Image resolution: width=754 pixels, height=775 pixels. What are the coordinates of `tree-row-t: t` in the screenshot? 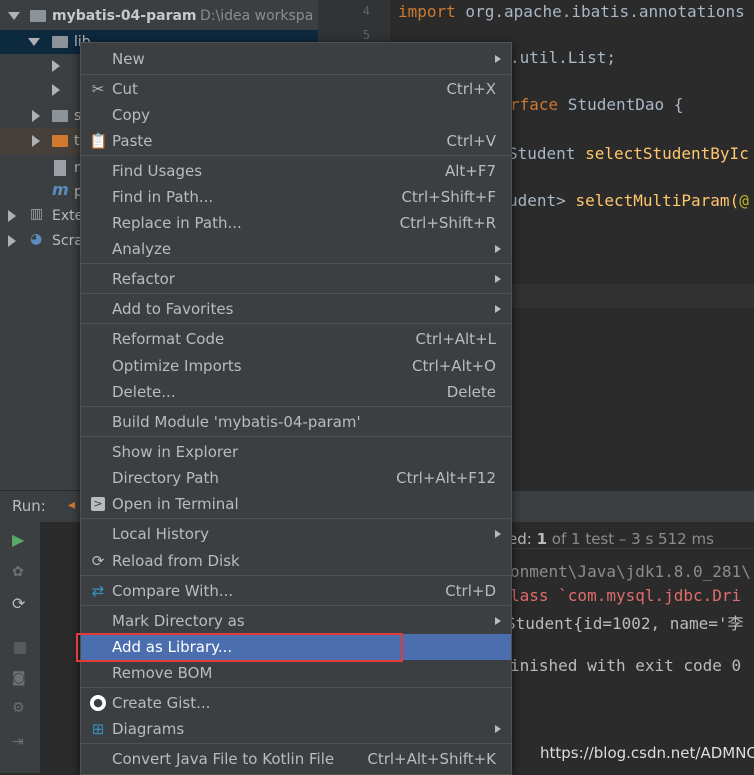 It's located at (40, 141).